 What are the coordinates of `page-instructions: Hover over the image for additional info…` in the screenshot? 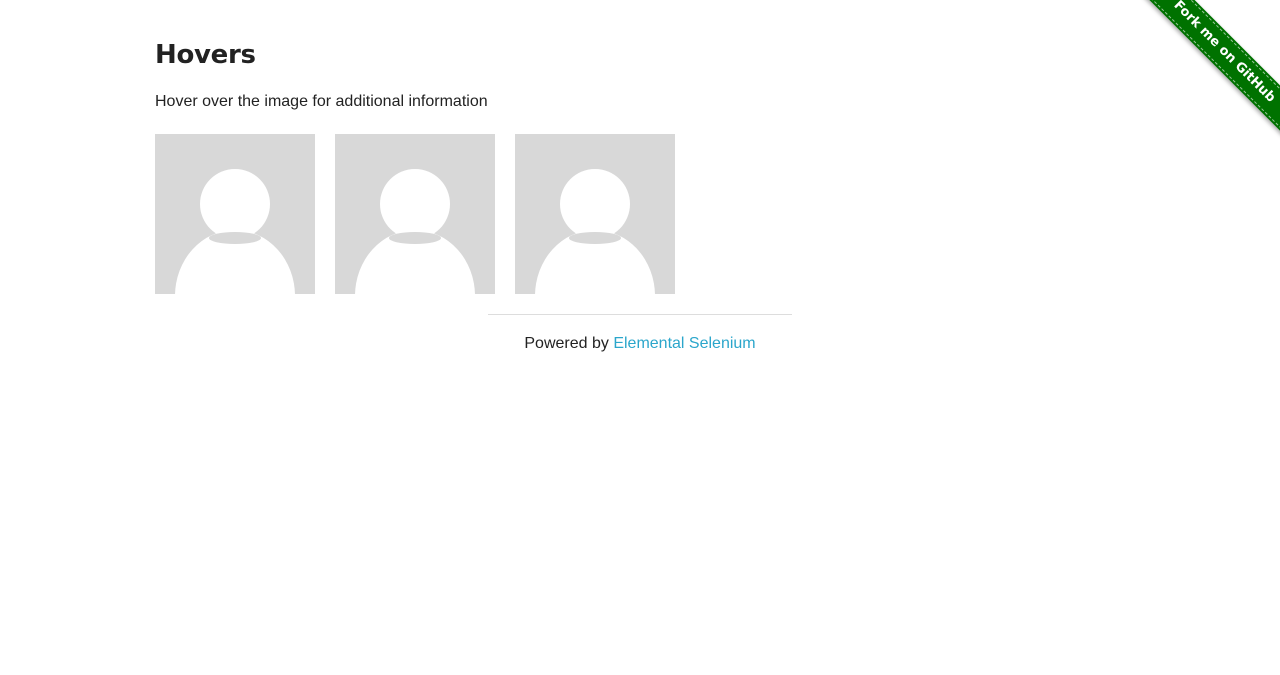 It's located at (321, 101).